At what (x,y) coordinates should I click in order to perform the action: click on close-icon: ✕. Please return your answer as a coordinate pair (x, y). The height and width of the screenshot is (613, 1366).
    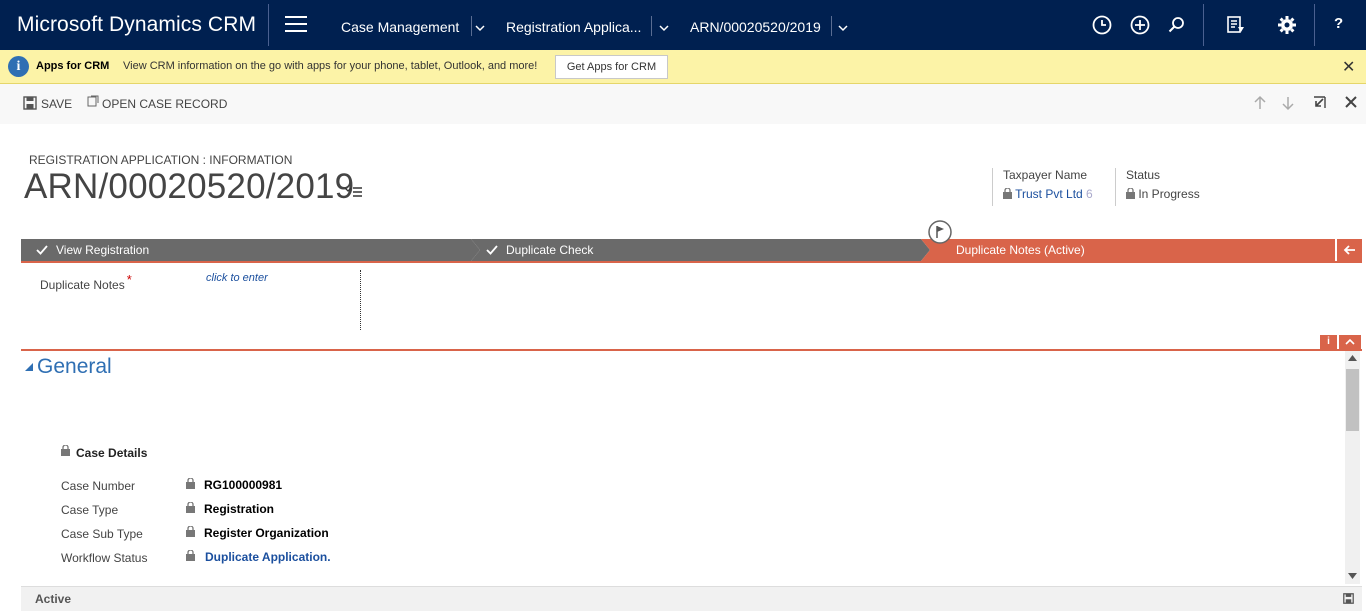
    Looking at the image, I should click on (1348, 67).